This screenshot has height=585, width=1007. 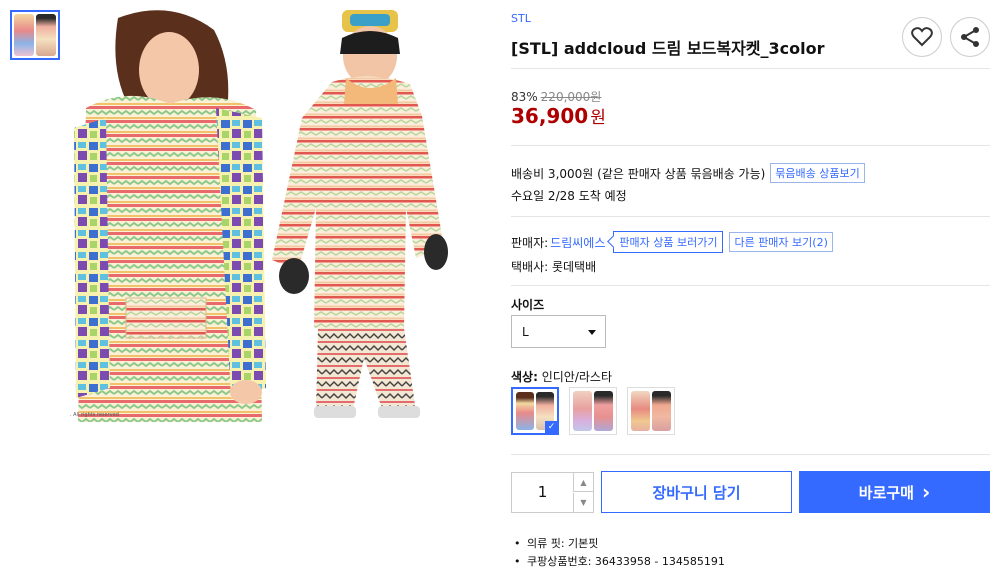 I want to click on add-to-cart-button: 장바구니 담기, so click(x=696, y=492).